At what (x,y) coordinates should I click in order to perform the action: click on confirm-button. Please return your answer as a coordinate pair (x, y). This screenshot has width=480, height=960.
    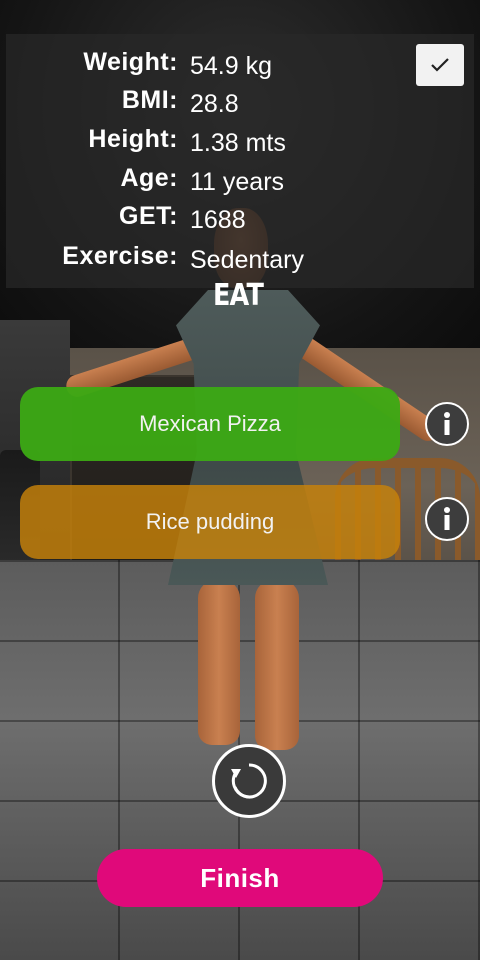
    Looking at the image, I should click on (440, 65).